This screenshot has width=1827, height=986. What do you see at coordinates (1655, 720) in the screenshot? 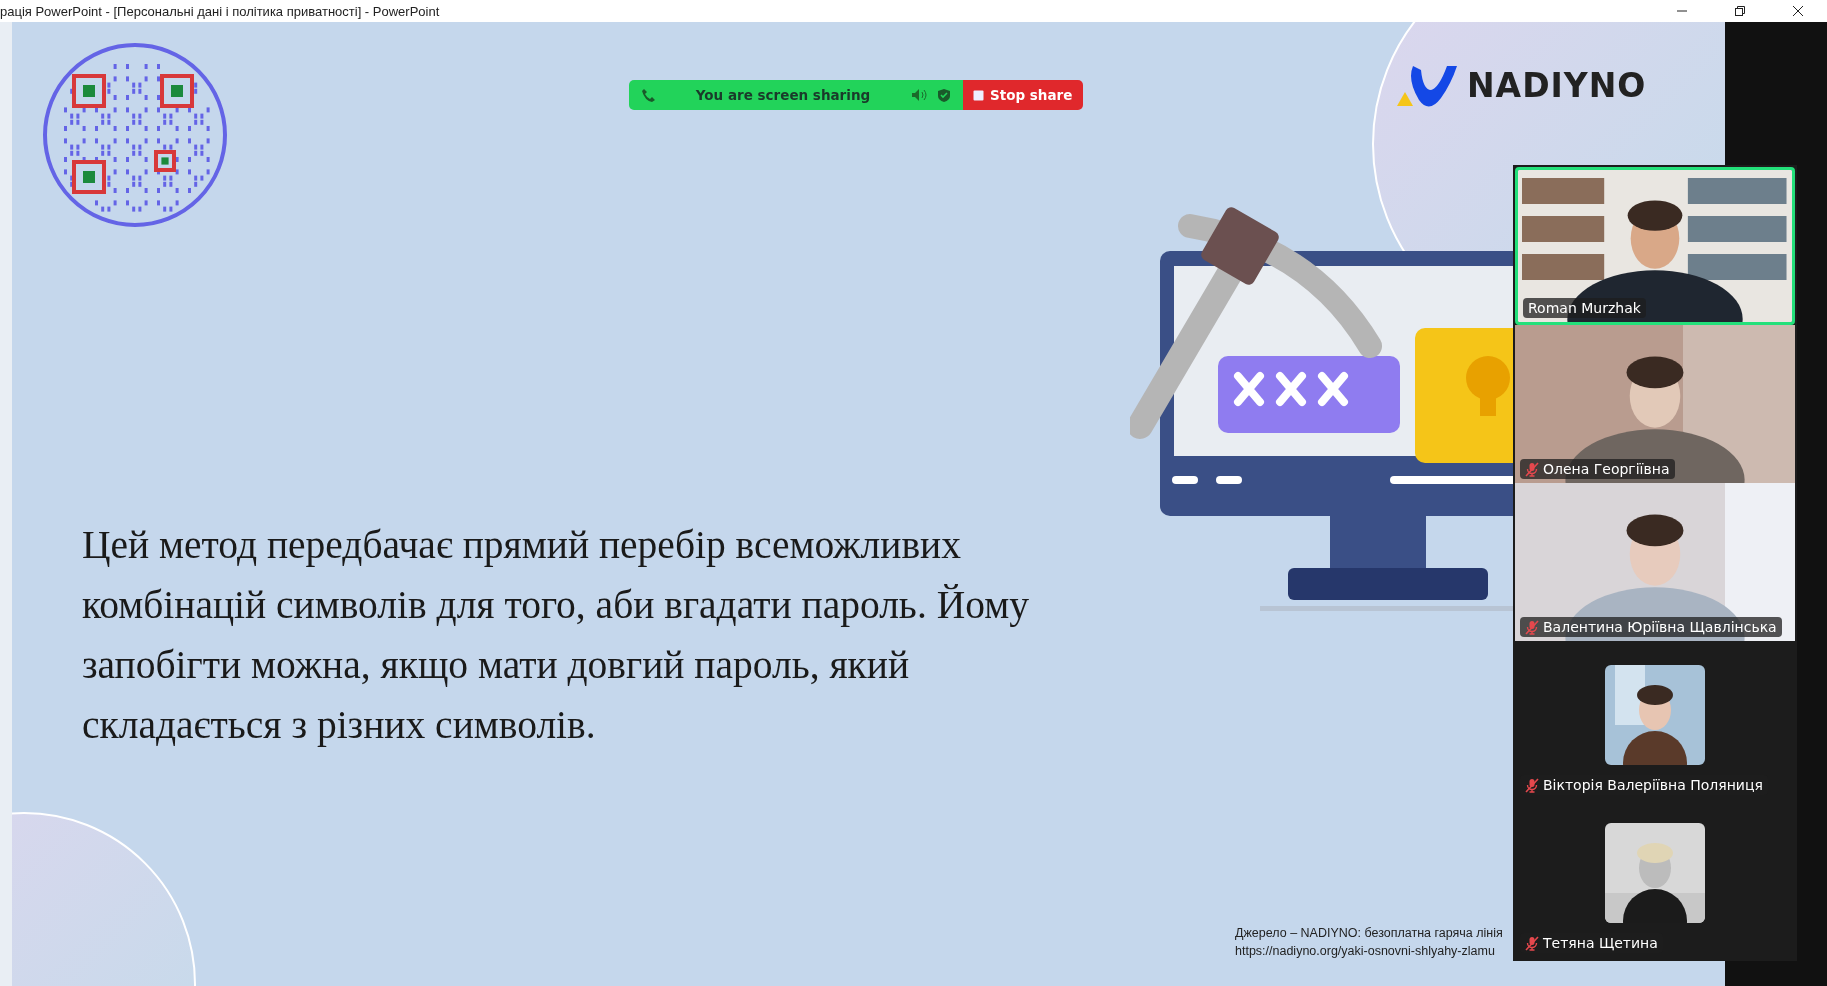
I see `video-tile: Вікторія Валеріївна Поляниця` at bounding box center [1655, 720].